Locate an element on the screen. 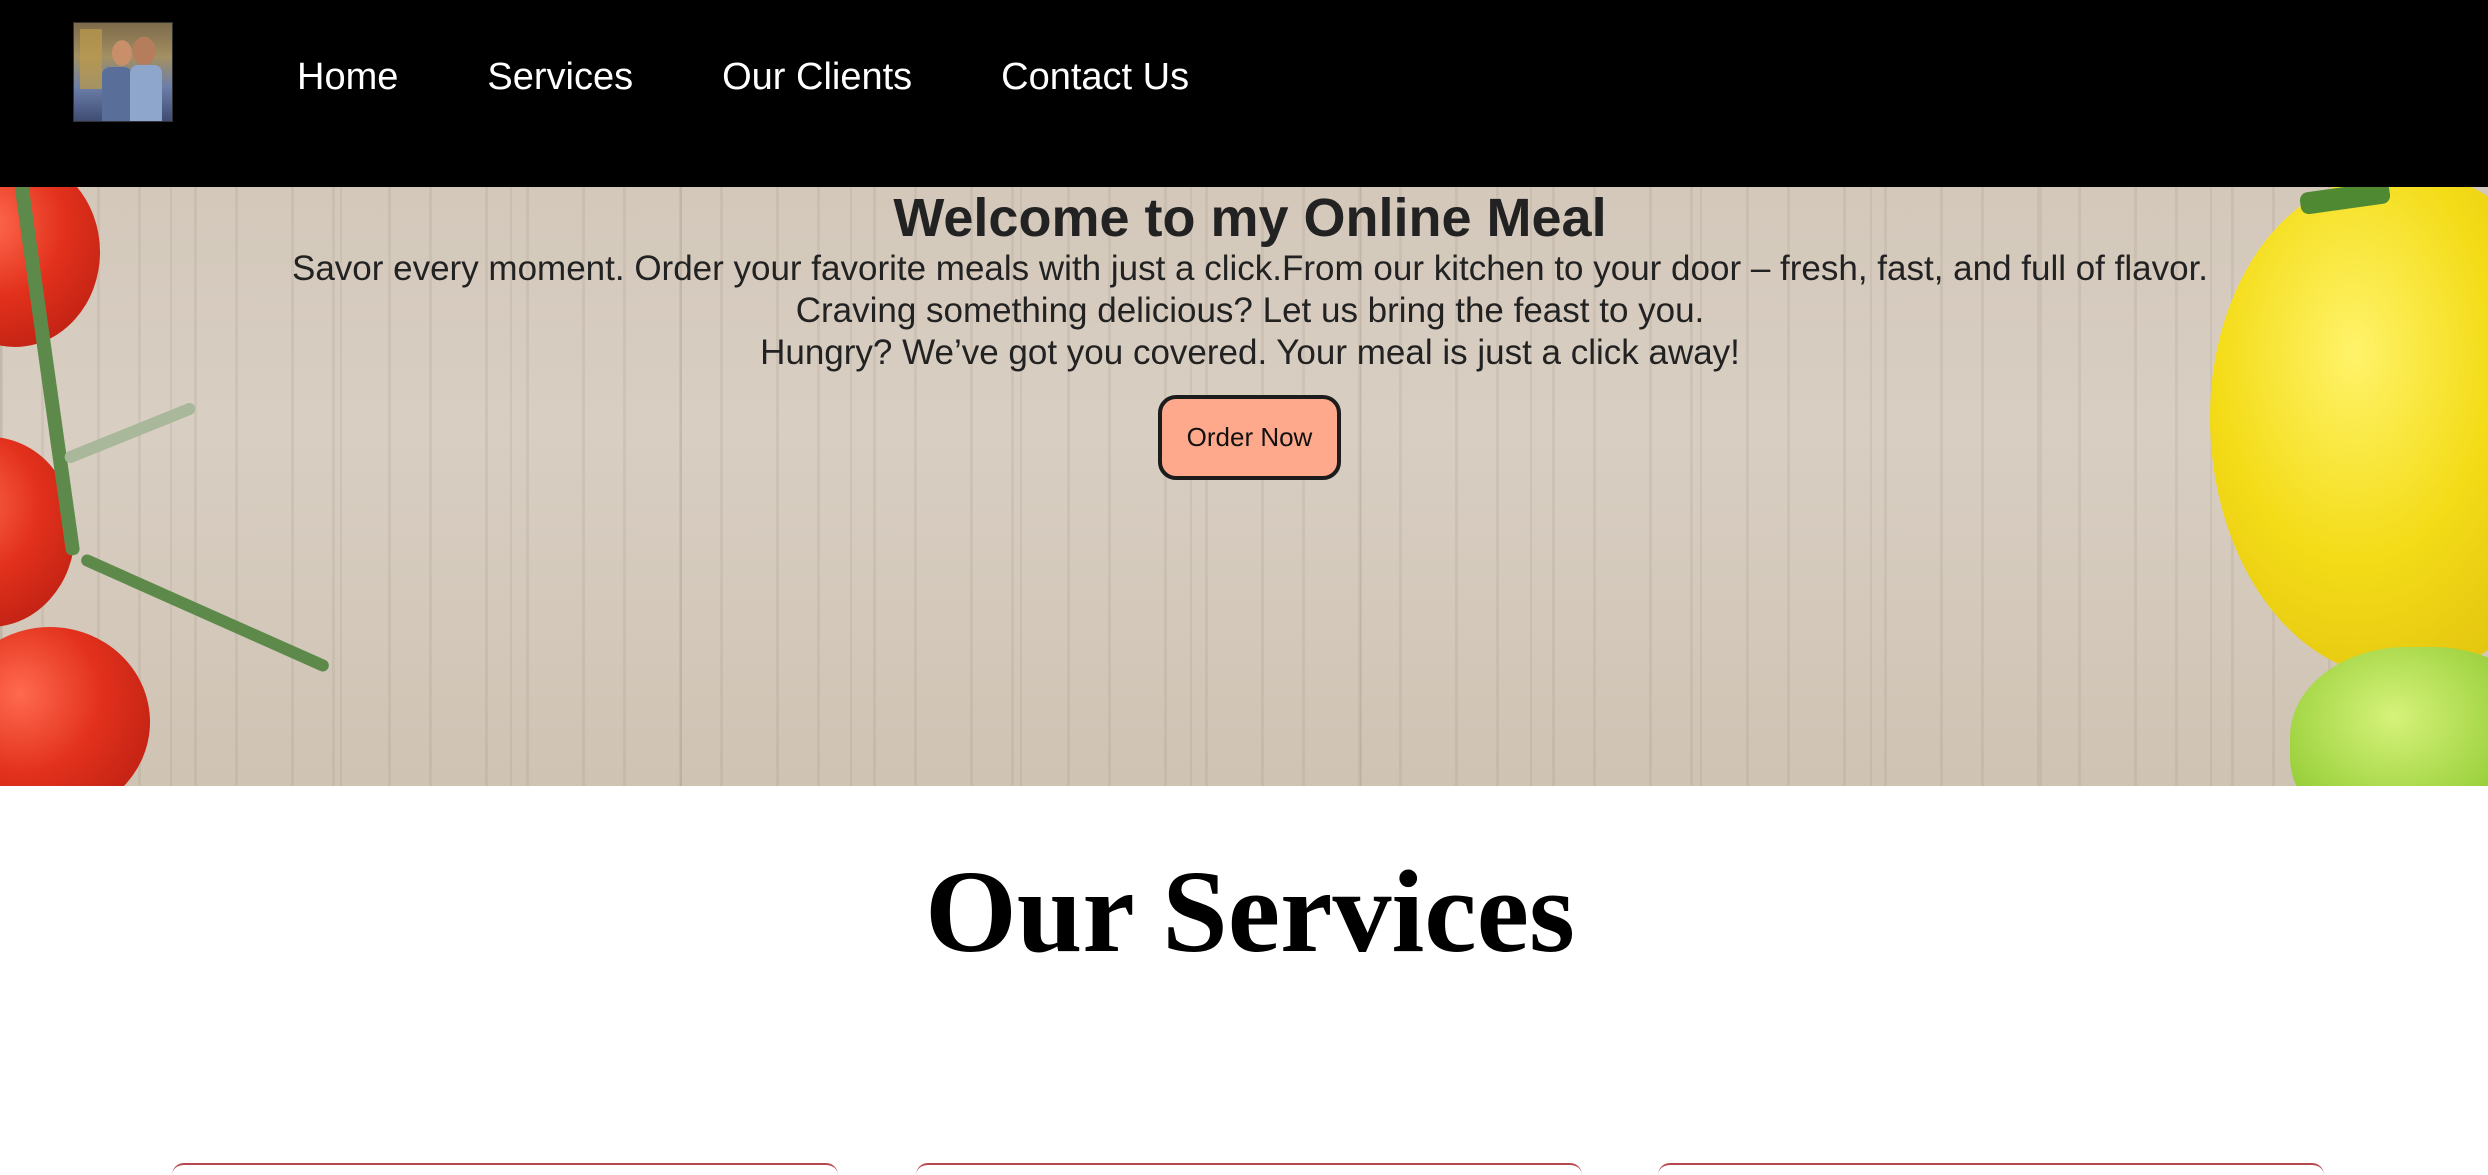  services-heading: Our Services is located at coordinates (1250, 911).